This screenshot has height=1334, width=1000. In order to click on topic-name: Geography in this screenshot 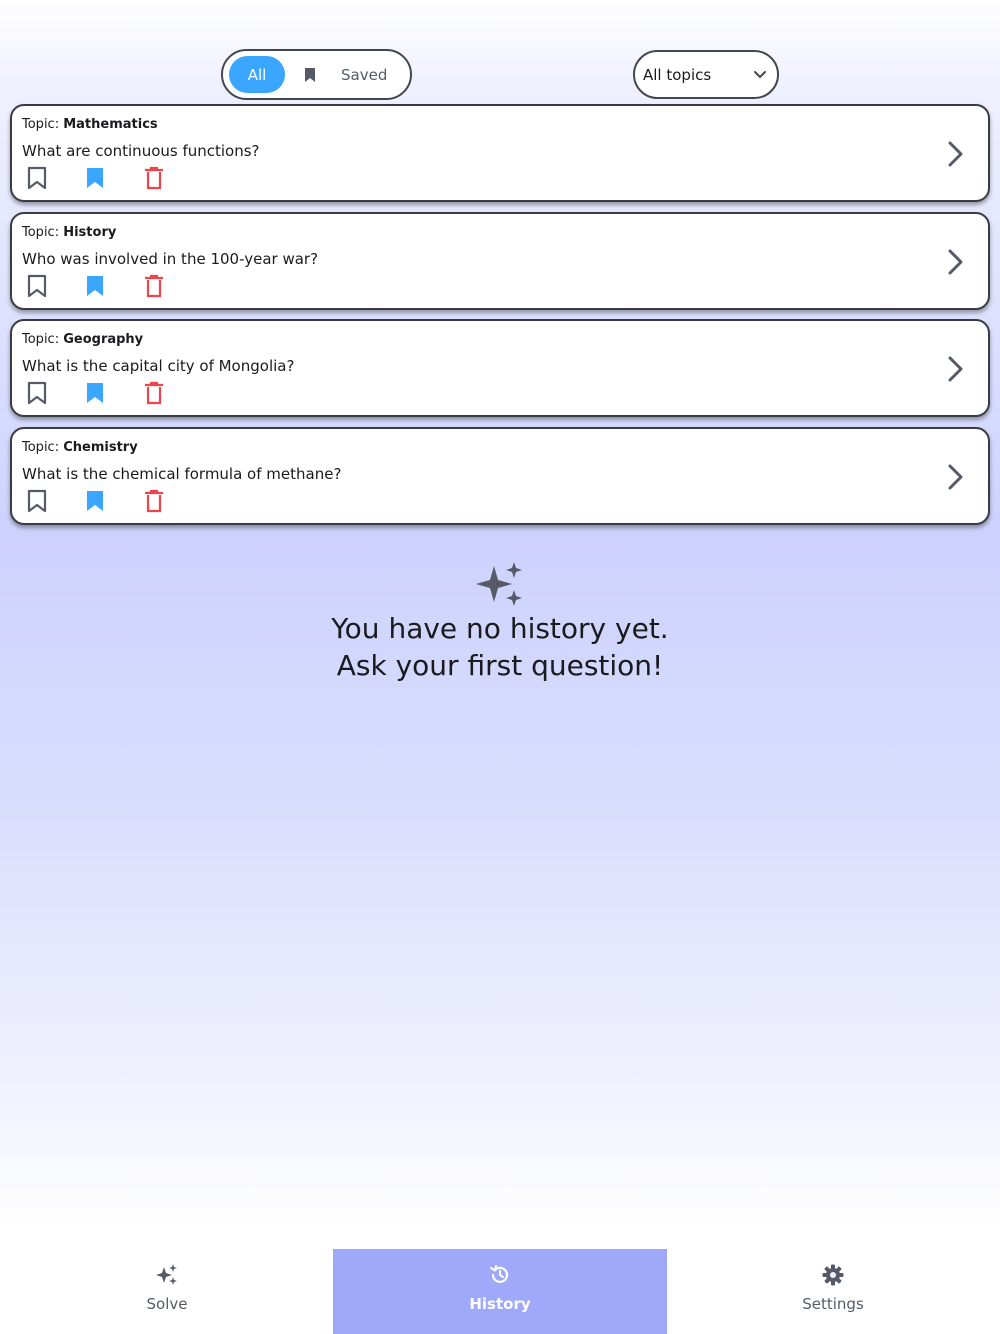, I will do `click(103, 339)`.